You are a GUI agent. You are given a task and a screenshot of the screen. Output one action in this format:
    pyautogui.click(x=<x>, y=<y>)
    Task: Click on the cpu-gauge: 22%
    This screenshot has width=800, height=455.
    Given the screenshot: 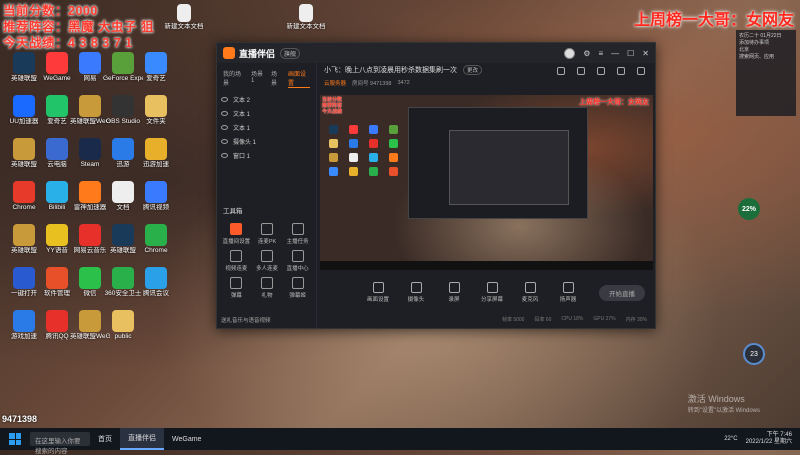 What is the action you would take?
    pyautogui.click(x=749, y=209)
    